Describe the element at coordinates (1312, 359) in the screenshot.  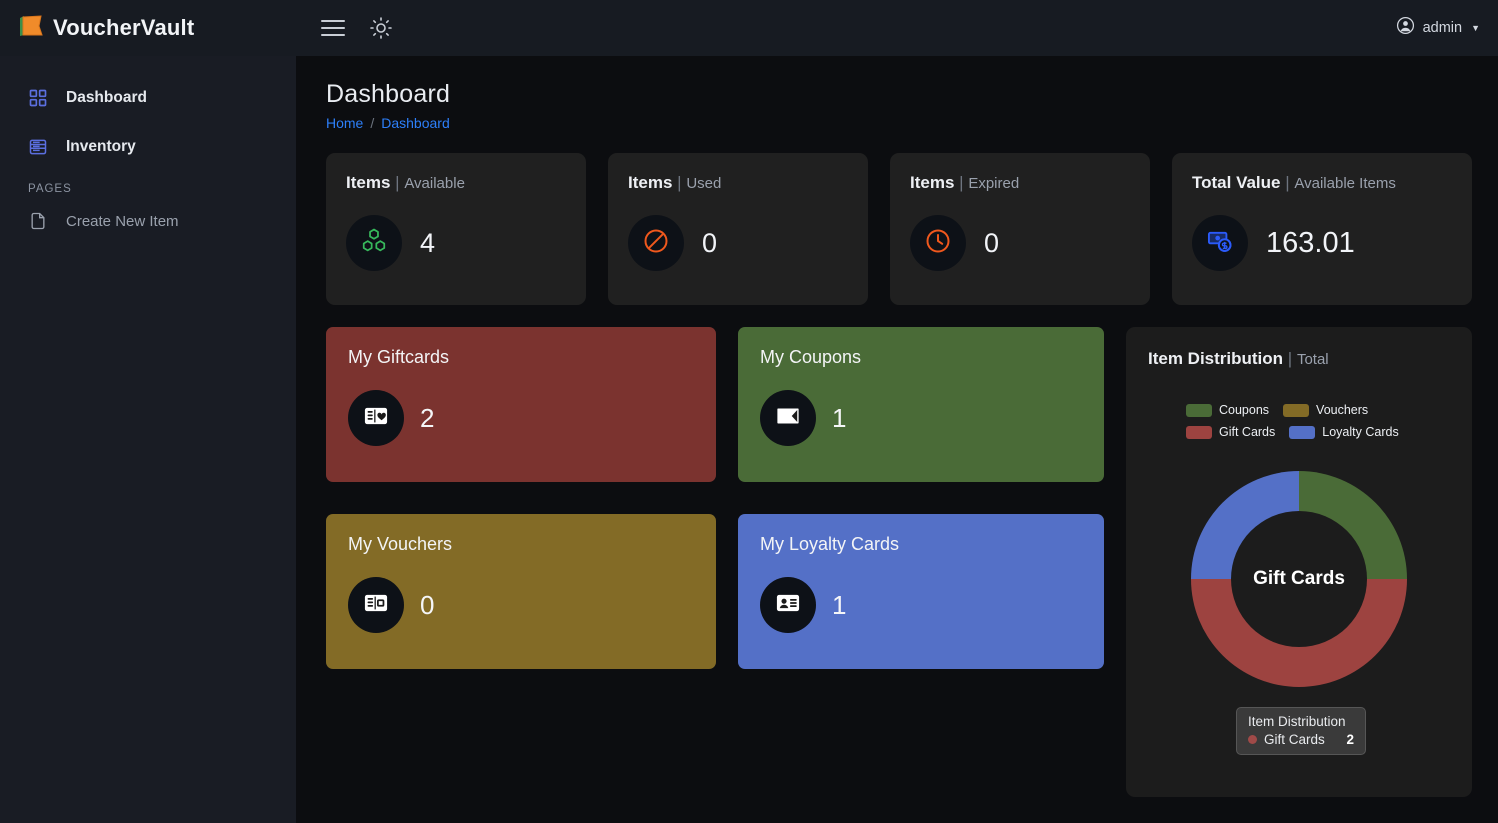
I see `chart-title-sub: Total` at that location.